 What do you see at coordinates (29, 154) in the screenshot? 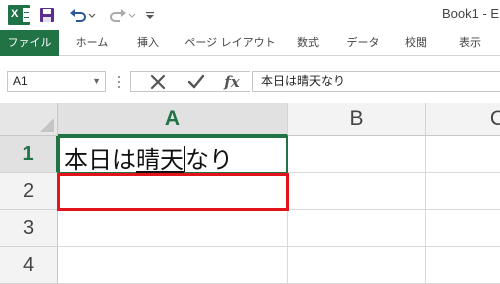
I see `row-header-1: 1` at bounding box center [29, 154].